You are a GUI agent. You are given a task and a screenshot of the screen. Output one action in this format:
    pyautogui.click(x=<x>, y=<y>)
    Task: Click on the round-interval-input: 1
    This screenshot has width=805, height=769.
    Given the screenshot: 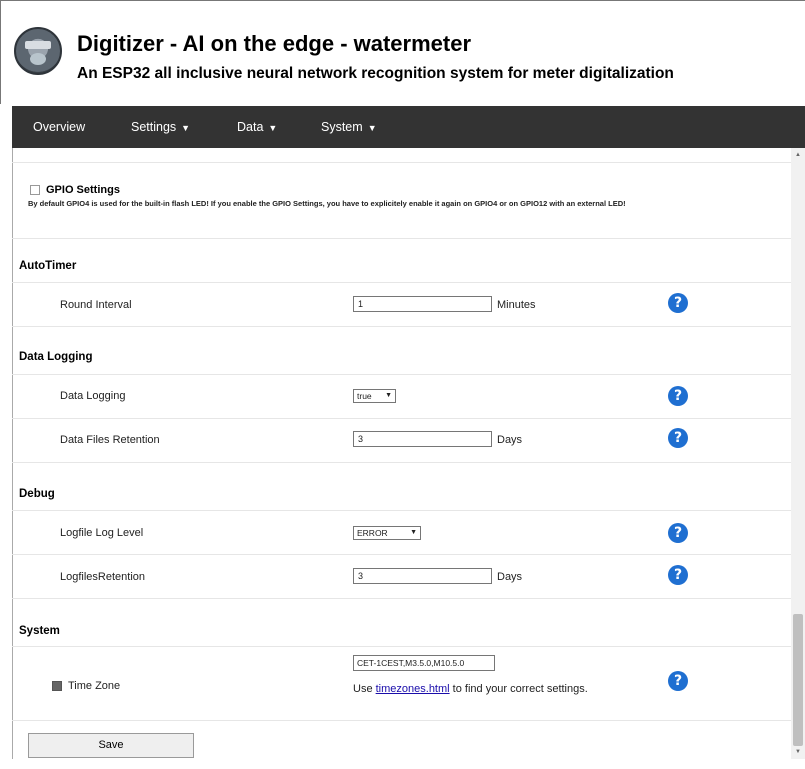 What is the action you would take?
    pyautogui.click(x=422, y=304)
    